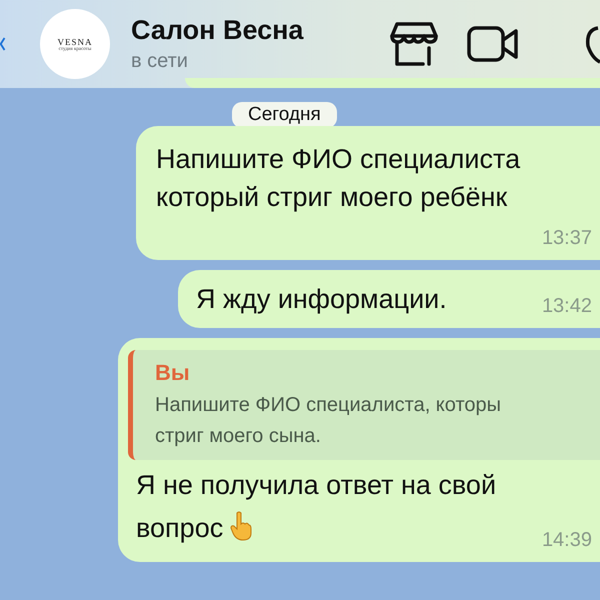  What do you see at coordinates (284, 115) in the screenshot?
I see `date-chip: Сегодня` at bounding box center [284, 115].